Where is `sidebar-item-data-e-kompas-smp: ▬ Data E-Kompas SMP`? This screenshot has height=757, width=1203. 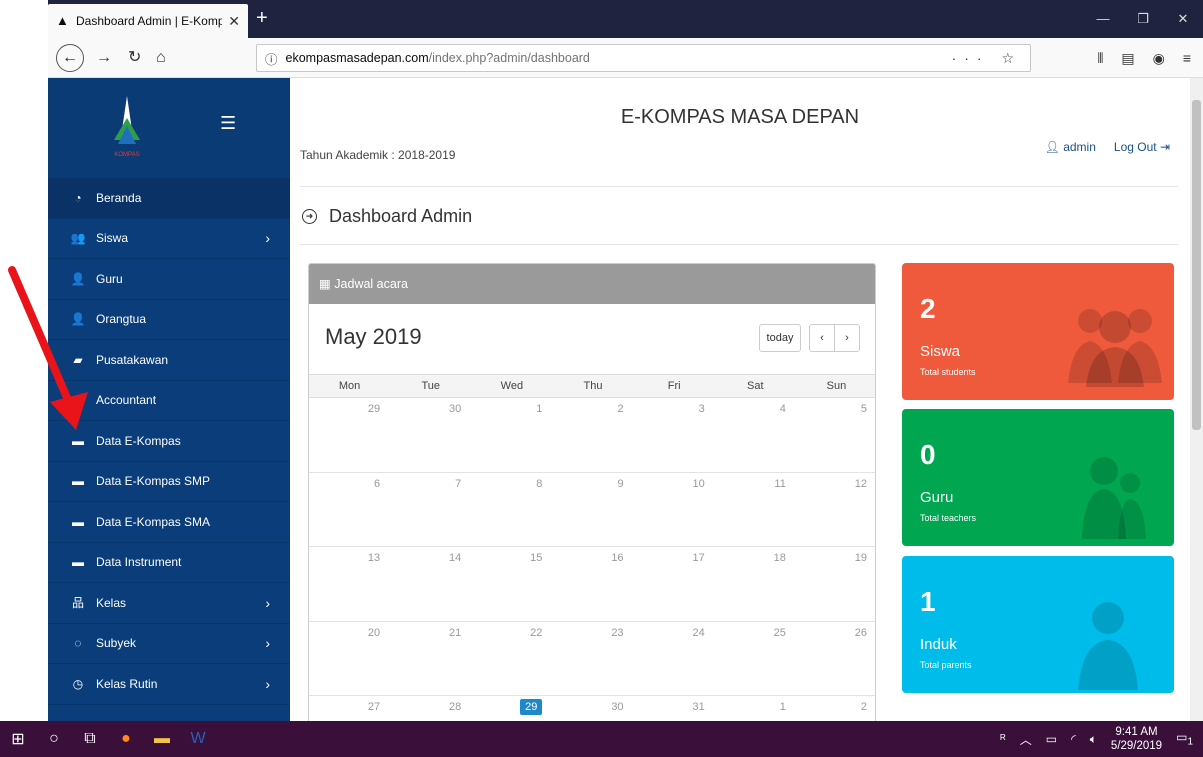
sidebar-item-data-e-kompas-smp: ▬ Data E-Kompas SMP is located at coordinates (169, 482).